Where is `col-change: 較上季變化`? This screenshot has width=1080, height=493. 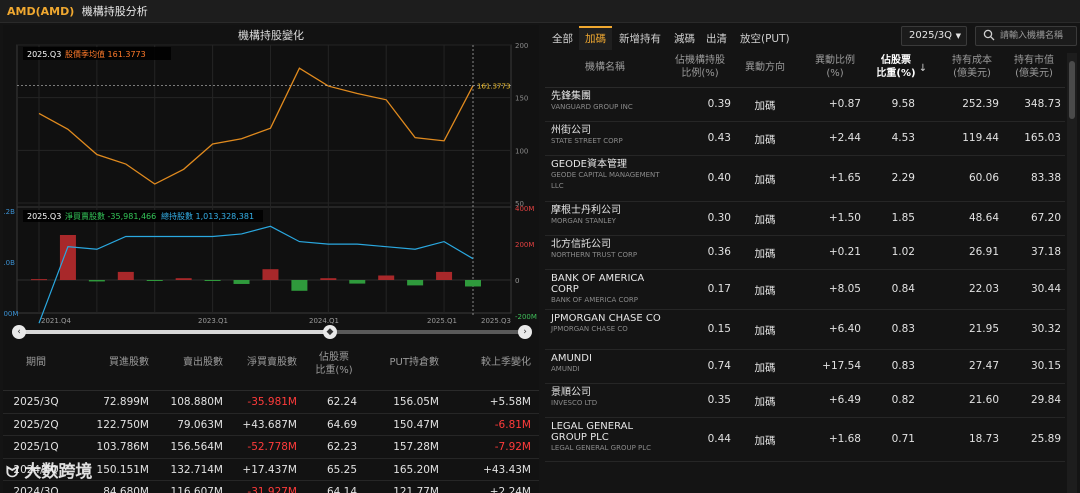 col-change: 較上季變化 is located at coordinates (506, 362).